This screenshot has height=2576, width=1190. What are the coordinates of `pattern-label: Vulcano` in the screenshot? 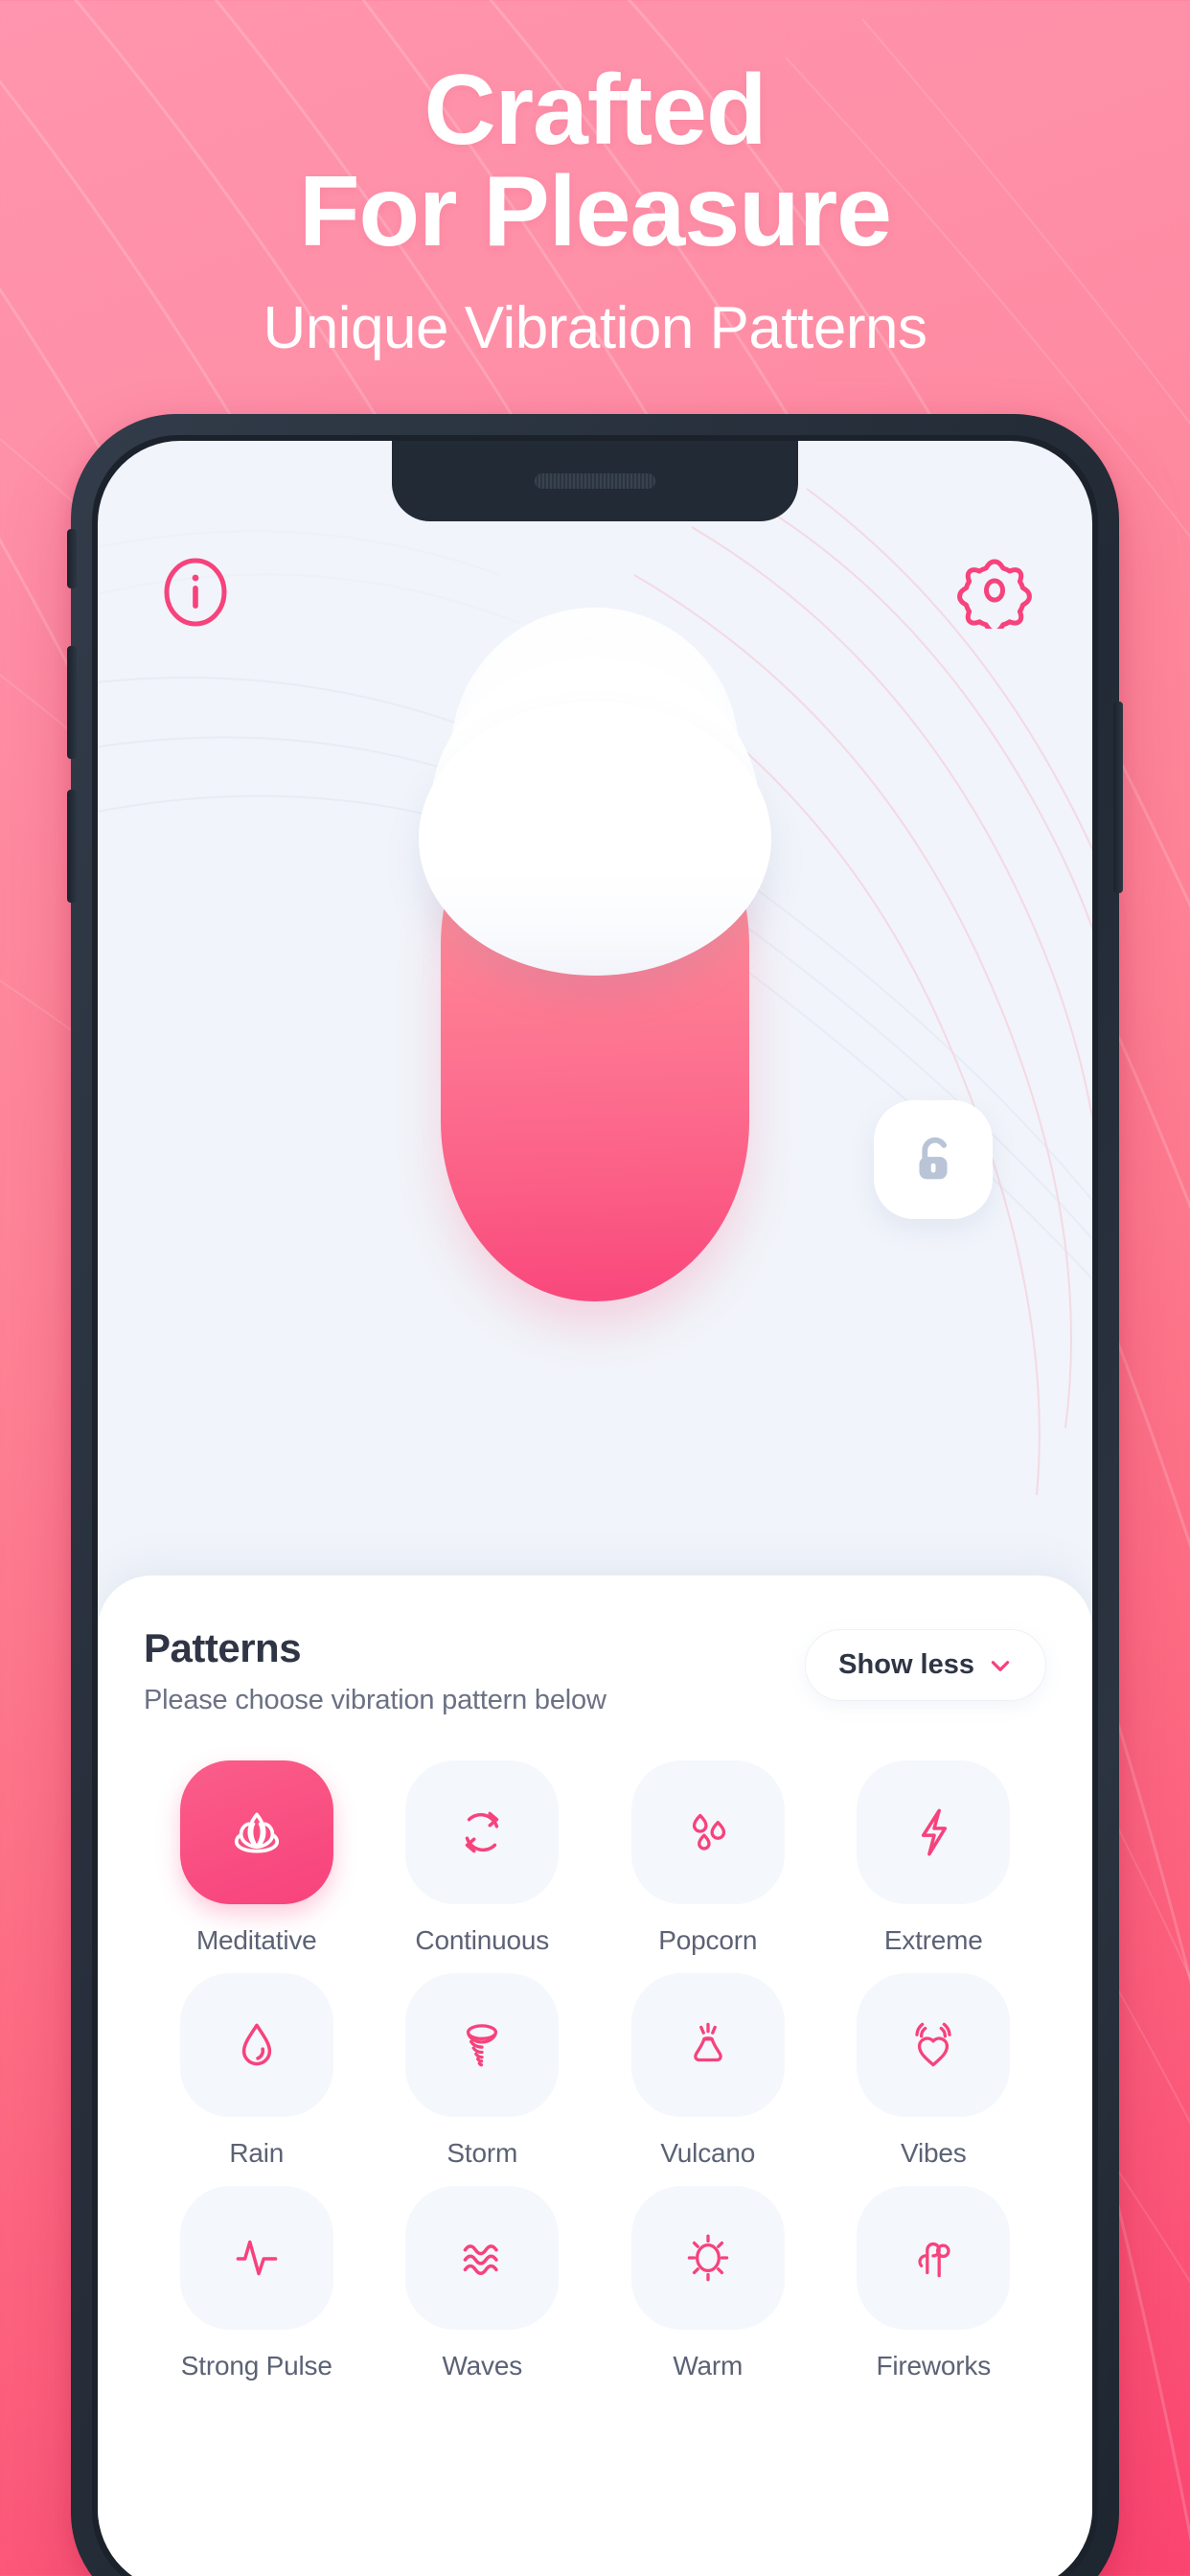 It's located at (708, 2153).